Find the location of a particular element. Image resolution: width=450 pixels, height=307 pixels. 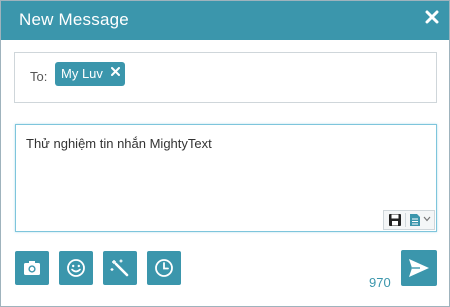

recipient-chip: My Luv is located at coordinates (90, 74).